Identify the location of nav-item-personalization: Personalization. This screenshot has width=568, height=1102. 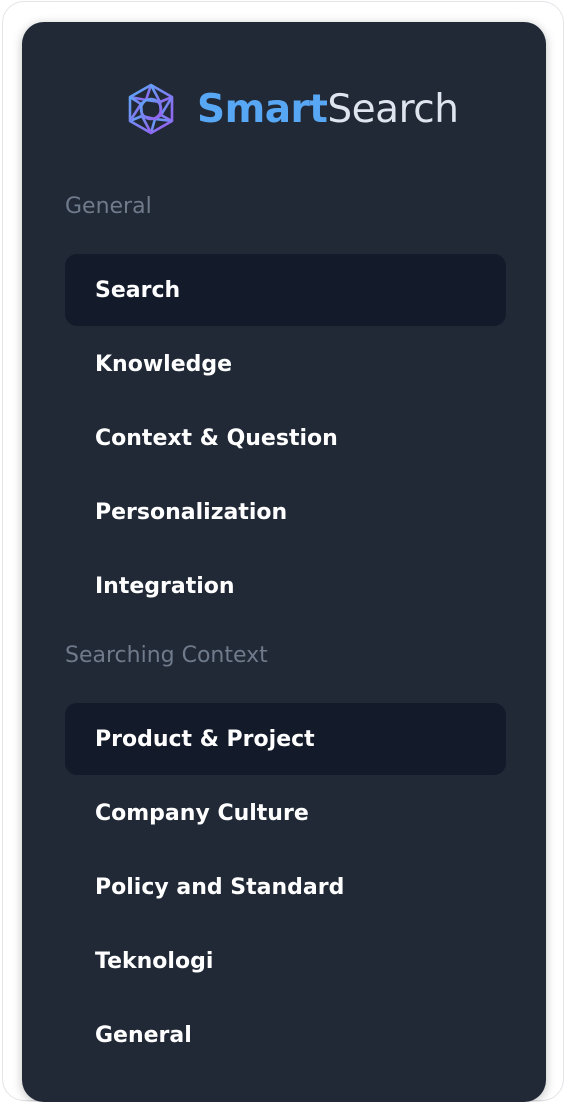
(285, 512).